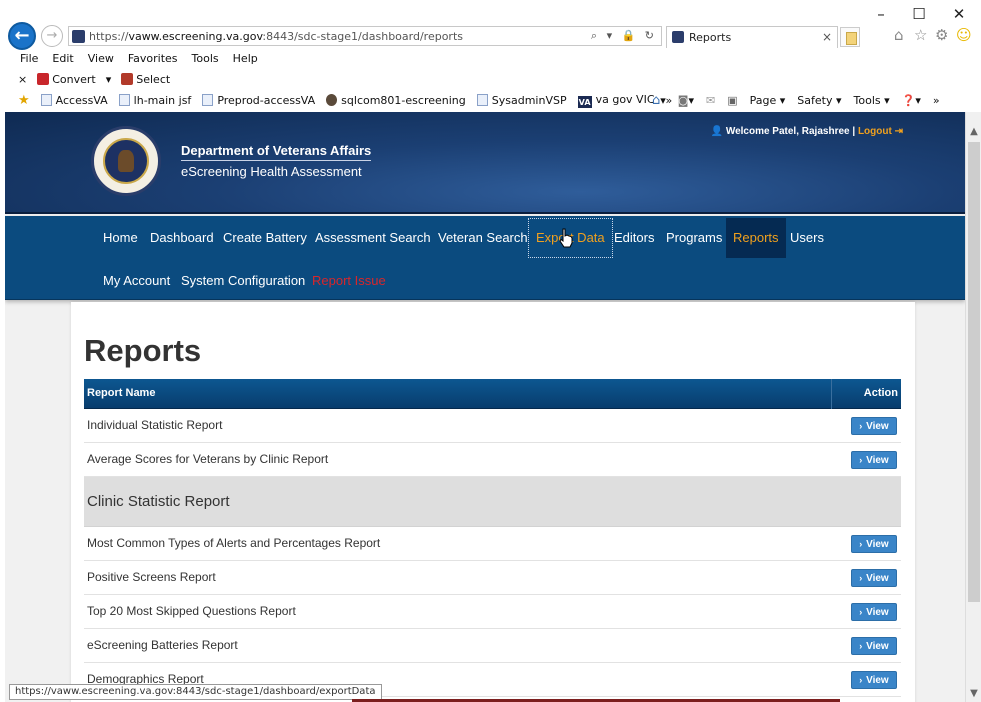  Describe the element at coordinates (403, 100) in the screenshot. I see `fav-label: sqlcom801-escreening` at that location.